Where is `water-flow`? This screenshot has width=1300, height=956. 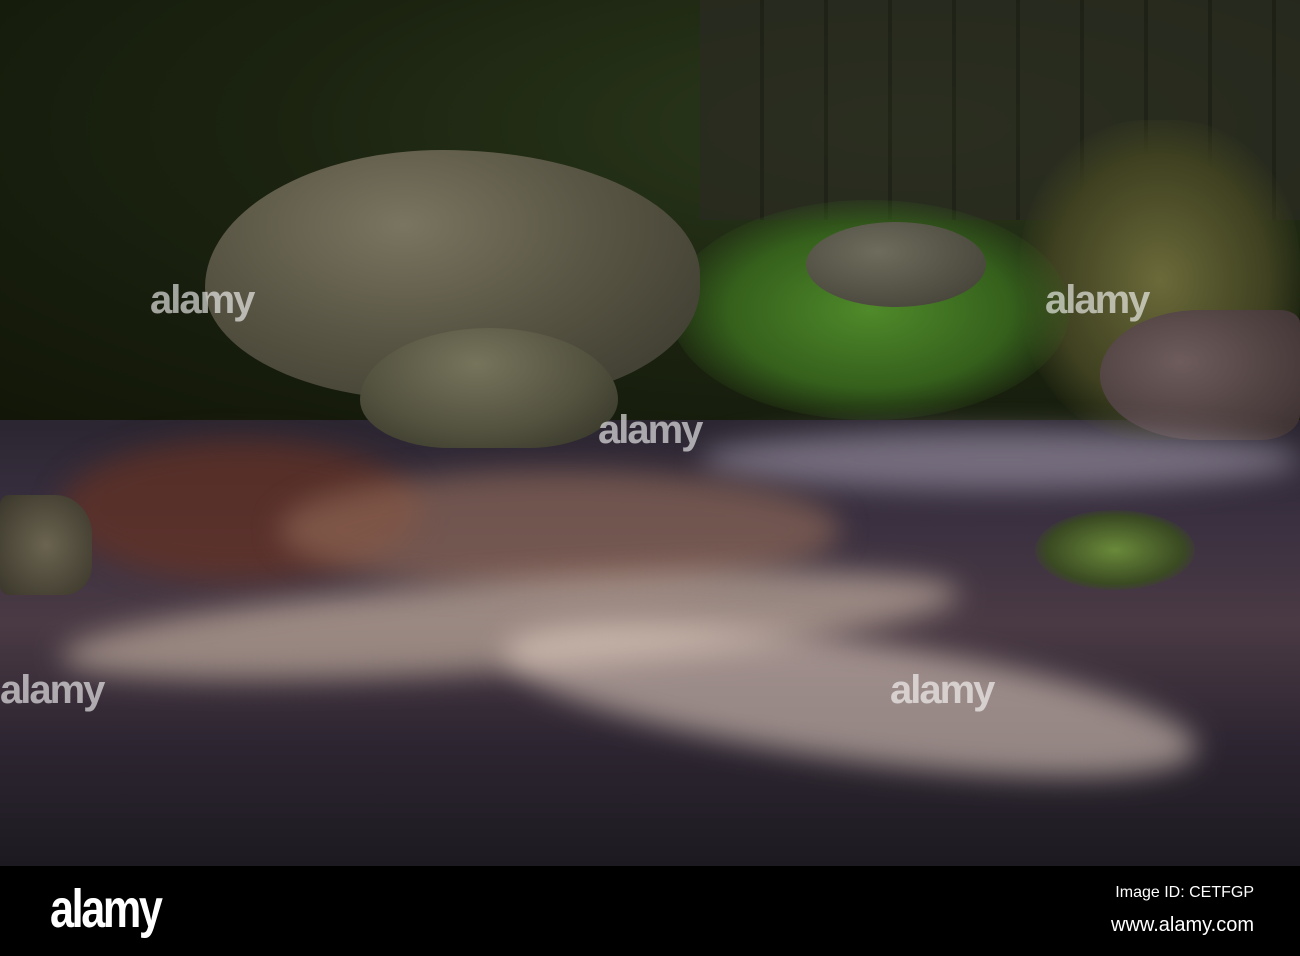 water-flow is located at coordinates (1000, 460).